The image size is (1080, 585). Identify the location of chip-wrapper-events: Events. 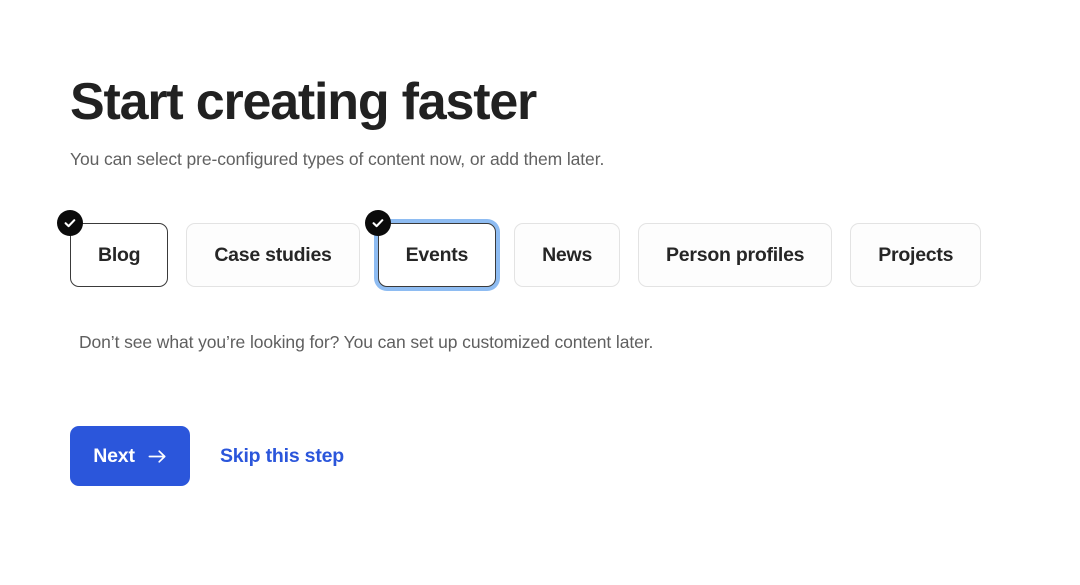
(430, 248).